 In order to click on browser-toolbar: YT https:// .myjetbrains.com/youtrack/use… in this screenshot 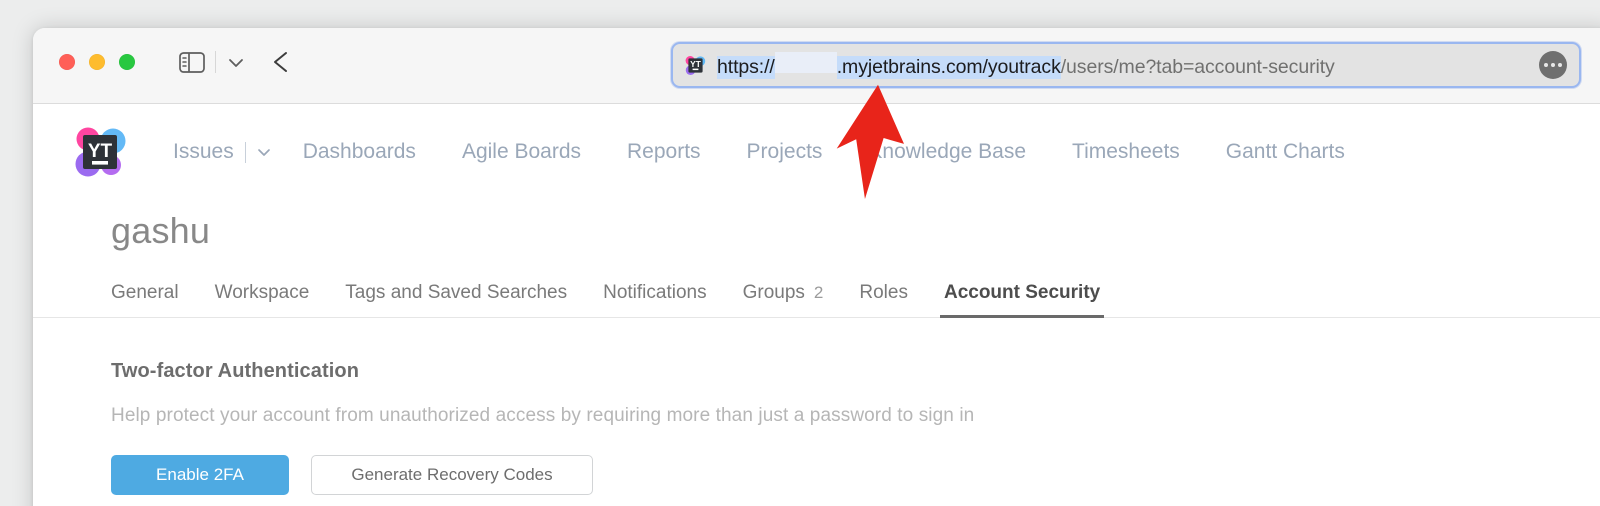, I will do `click(816, 66)`.